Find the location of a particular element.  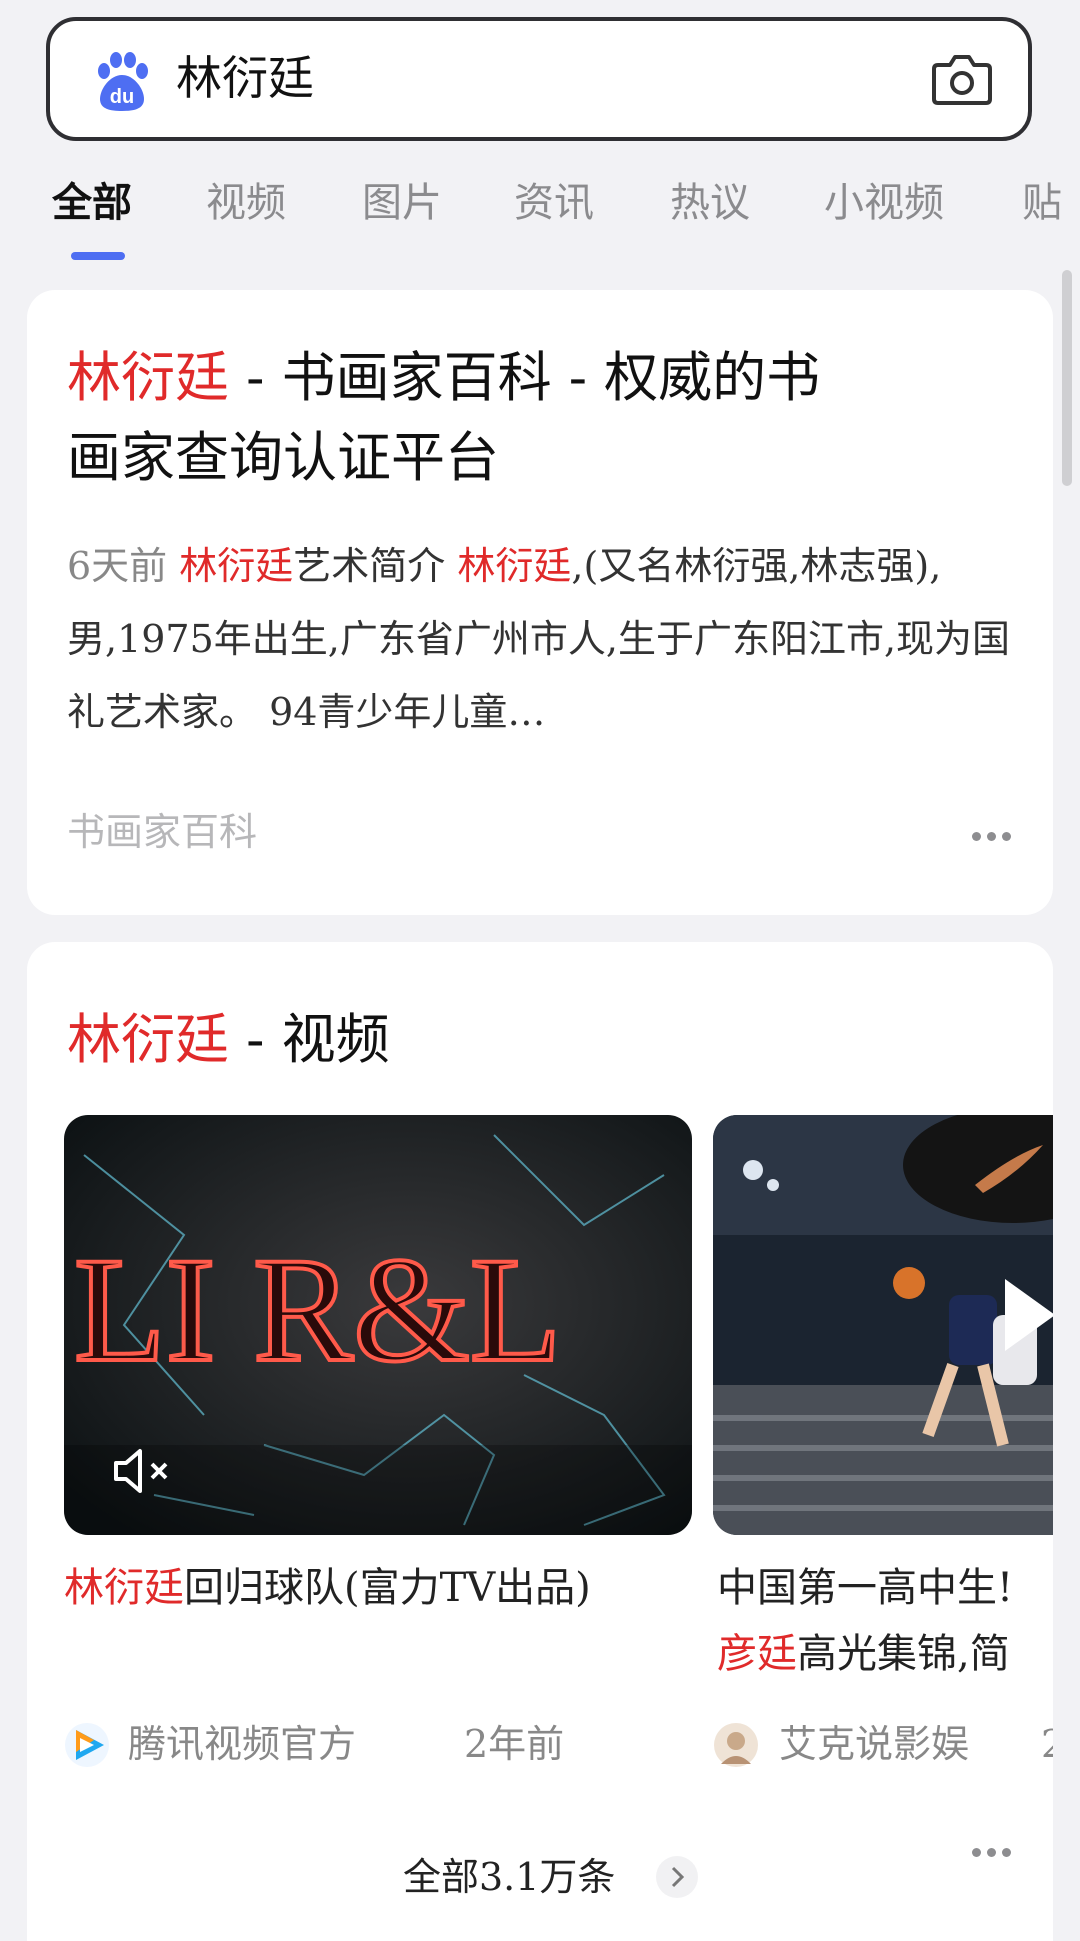

mute-icon is located at coordinates (144, 1471).